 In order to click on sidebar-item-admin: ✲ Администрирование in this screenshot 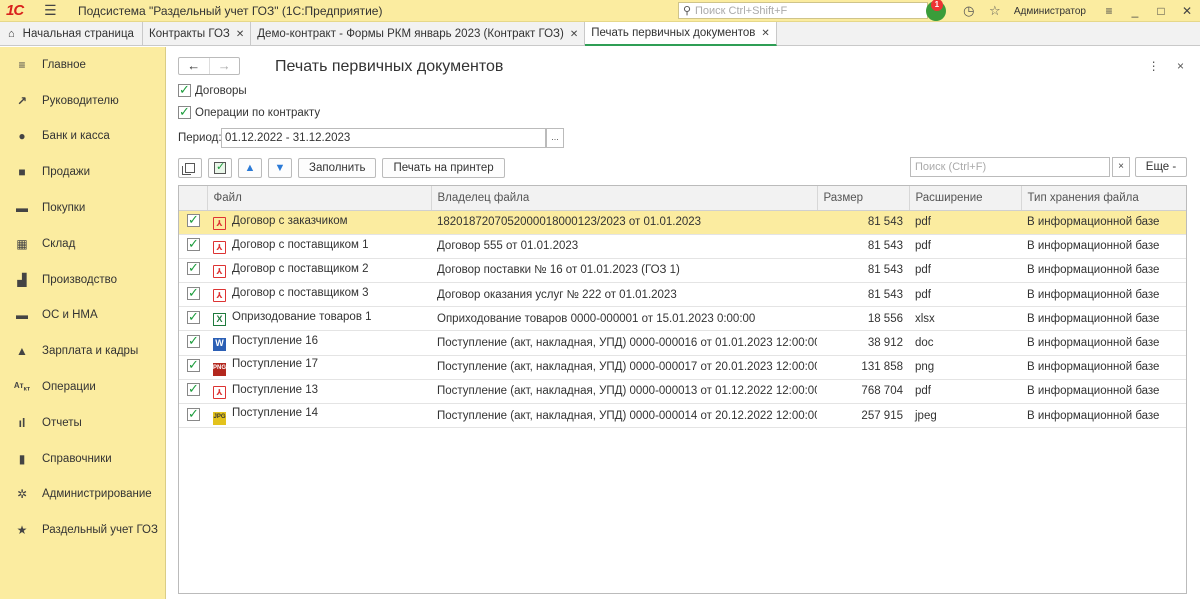, I will do `click(82, 495)`.